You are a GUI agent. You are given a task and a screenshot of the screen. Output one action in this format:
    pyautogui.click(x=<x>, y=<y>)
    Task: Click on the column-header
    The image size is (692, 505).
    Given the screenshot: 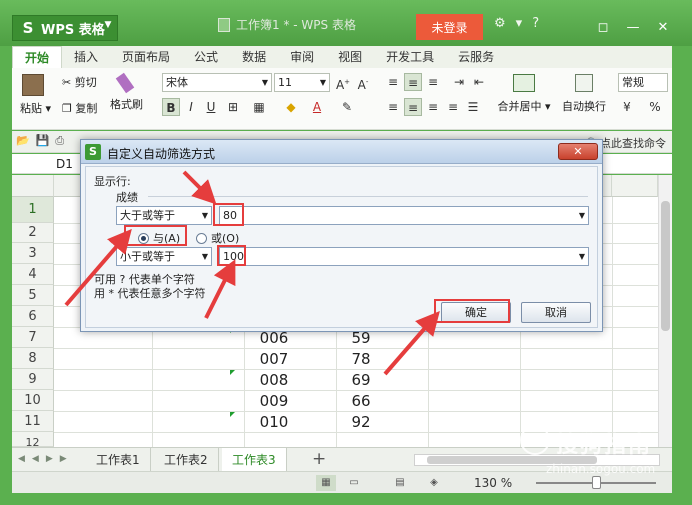 What is the action you would take?
    pyautogui.click(x=635, y=186)
    